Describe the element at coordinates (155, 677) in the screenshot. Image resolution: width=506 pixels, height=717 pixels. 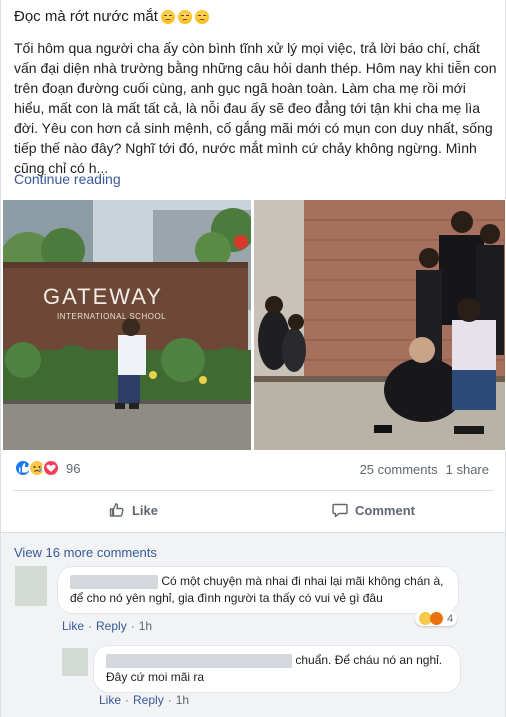
I see `reply-text-line2: Đây cứ moi mãi ra` at that location.